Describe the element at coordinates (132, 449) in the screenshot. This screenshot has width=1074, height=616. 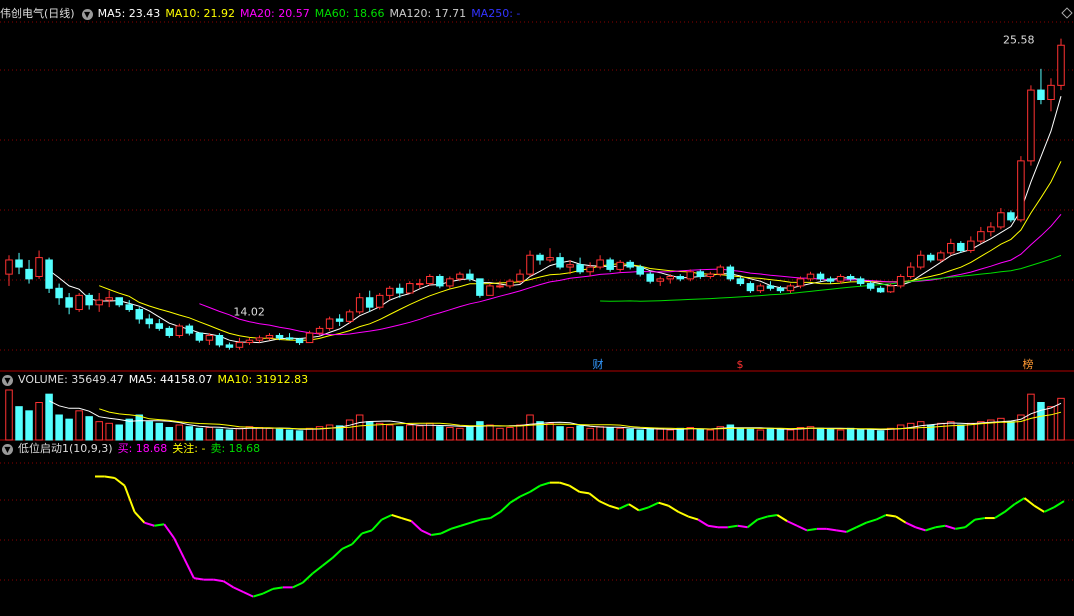
I see `indicator-panel-header: ▼ 低位启动1(10,9,3) 买: 18.68 关注: - 卖: 18.68` at that location.